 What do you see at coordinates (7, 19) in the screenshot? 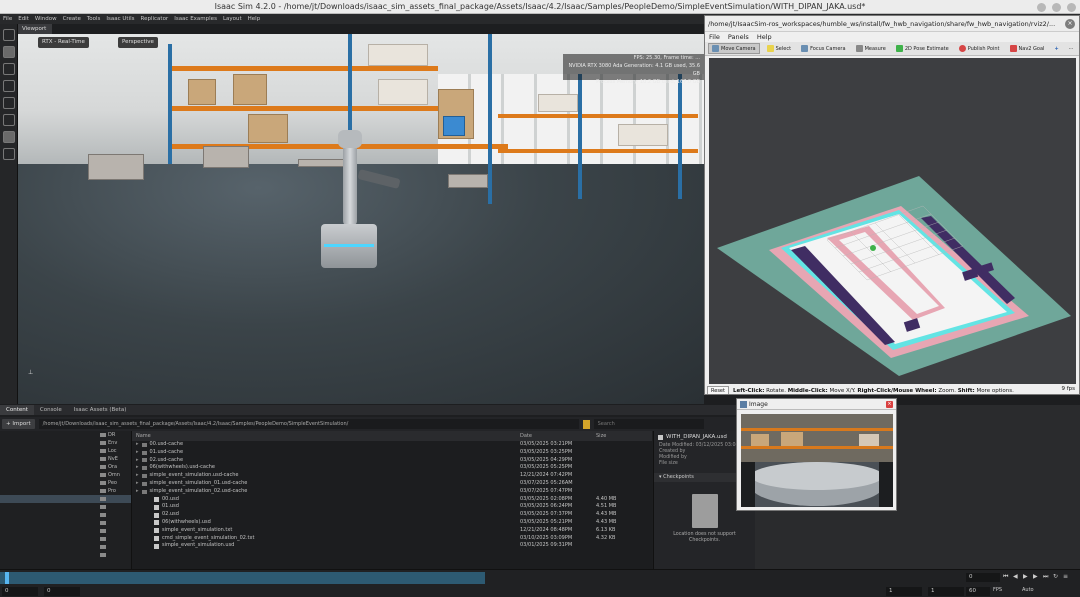
I see `menu-file: File` at bounding box center [7, 19].